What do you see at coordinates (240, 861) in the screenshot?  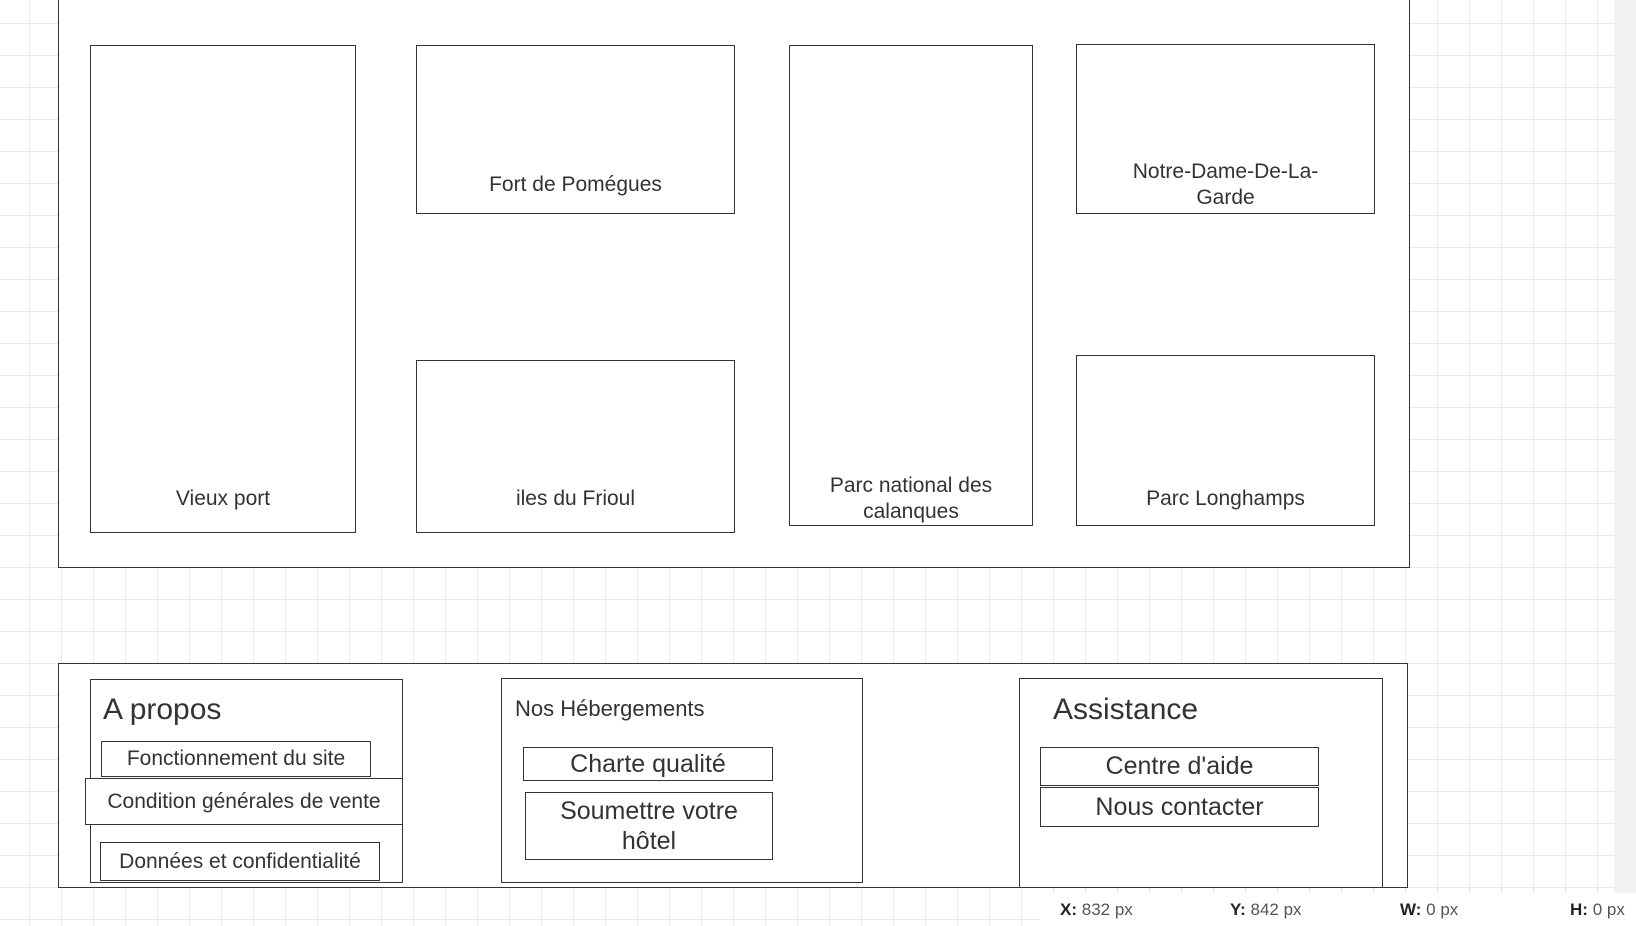 I see `link-donnees-et-confidentialite: Données et confidentialité` at bounding box center [240, 861].